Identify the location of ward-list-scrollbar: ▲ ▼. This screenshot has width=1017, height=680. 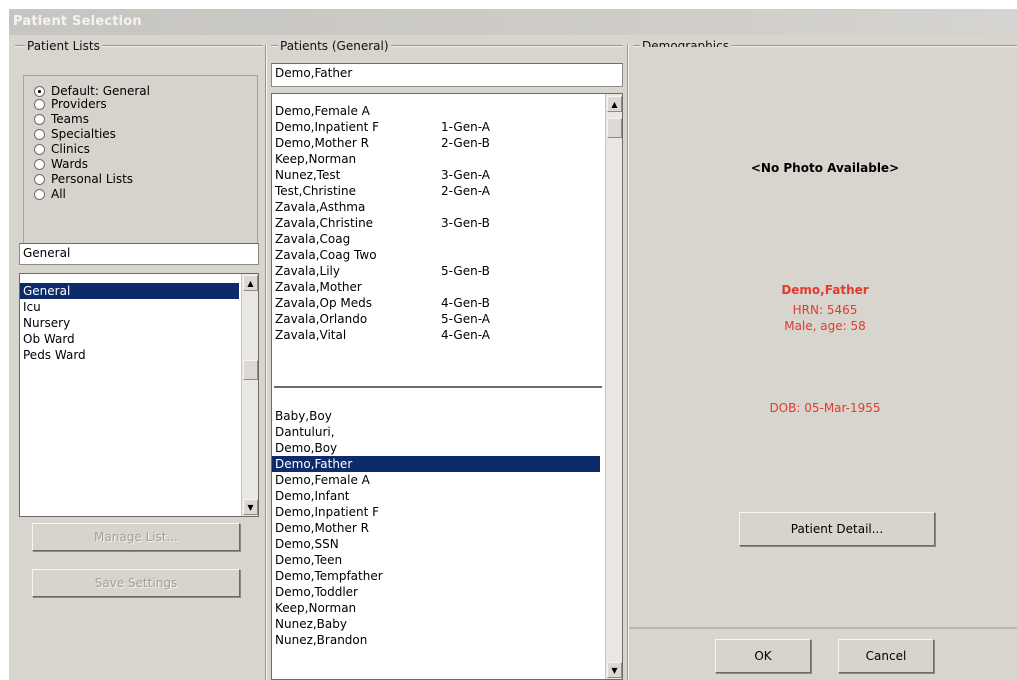
(249, 395).